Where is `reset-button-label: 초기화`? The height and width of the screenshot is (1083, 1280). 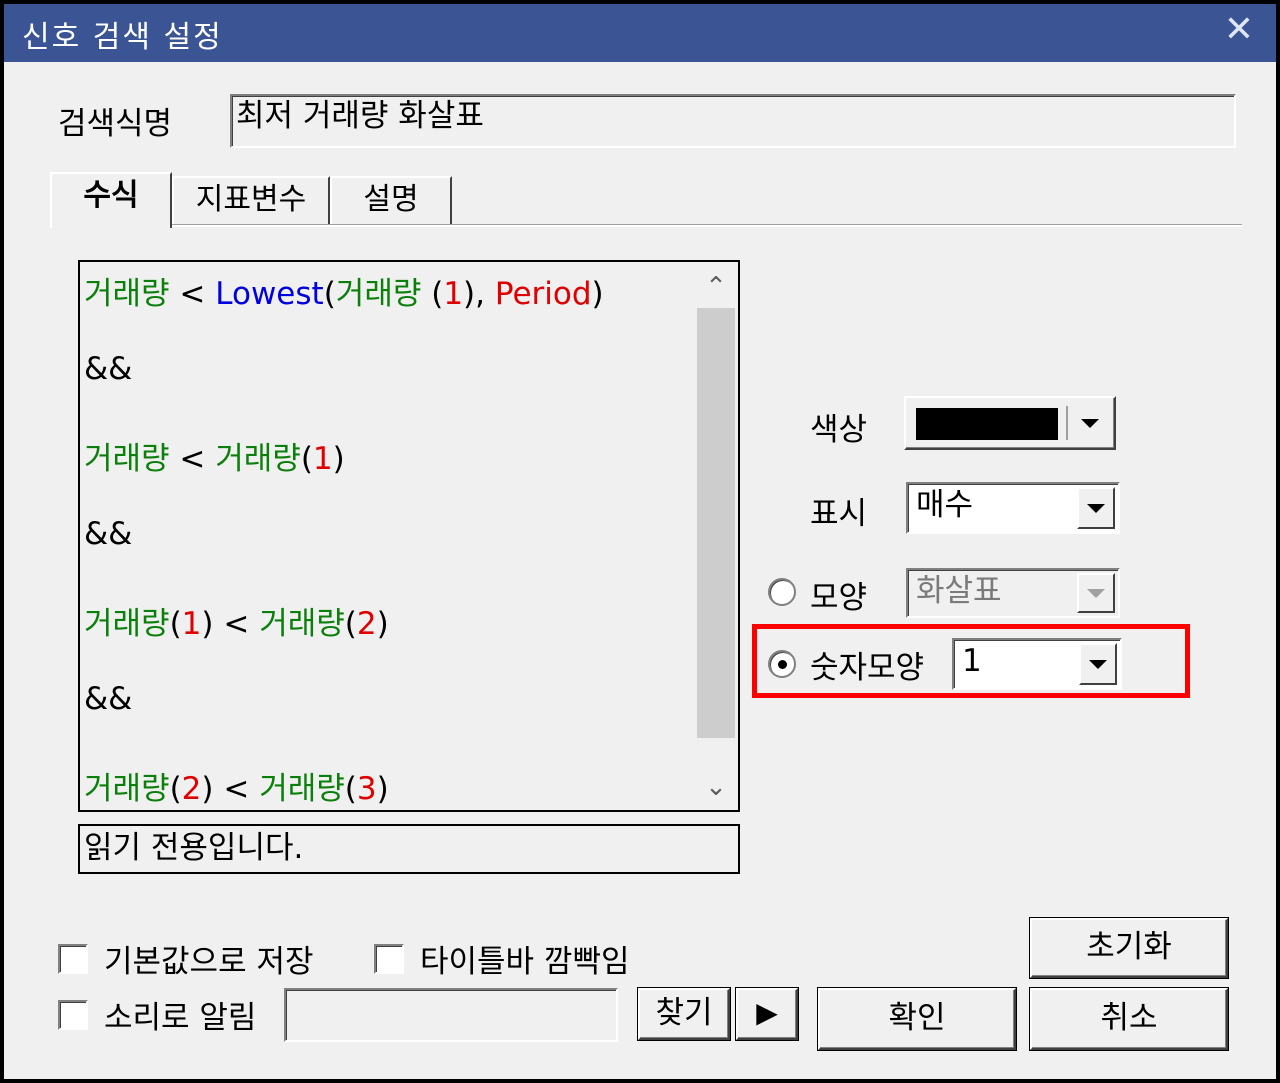 reset-button-label: 초기화 is located at coordinates (1129, 947).